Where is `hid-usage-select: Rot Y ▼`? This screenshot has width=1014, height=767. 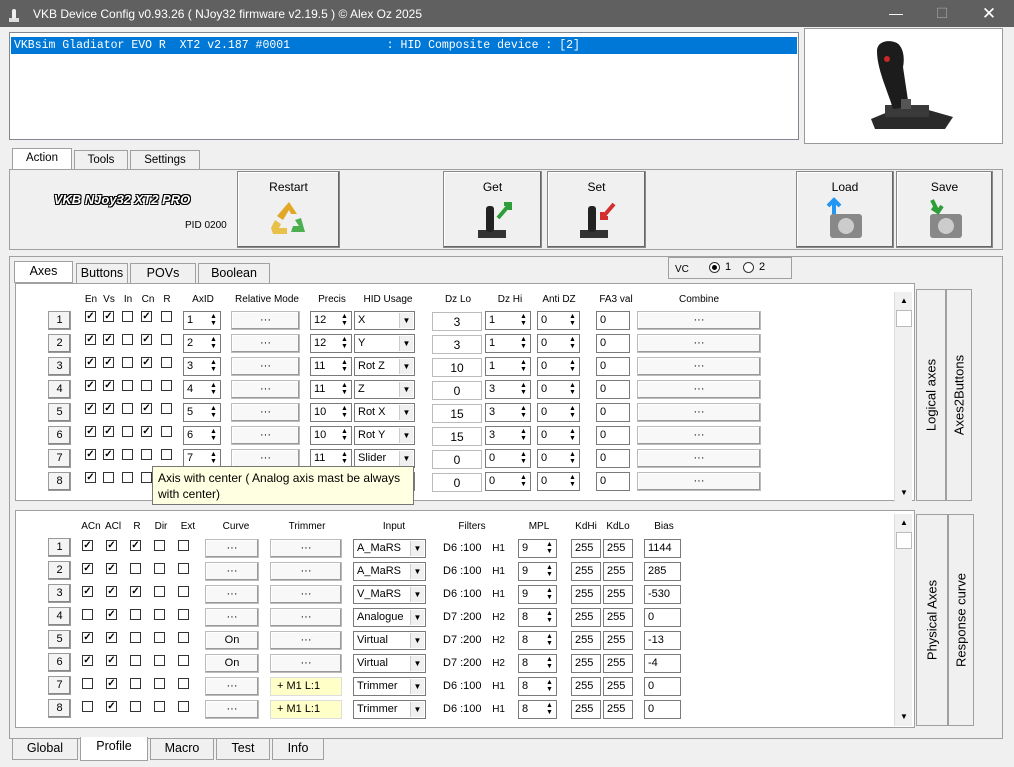 hid-usage-select: Rot Y ▼ is located at coordinates (384, 435).